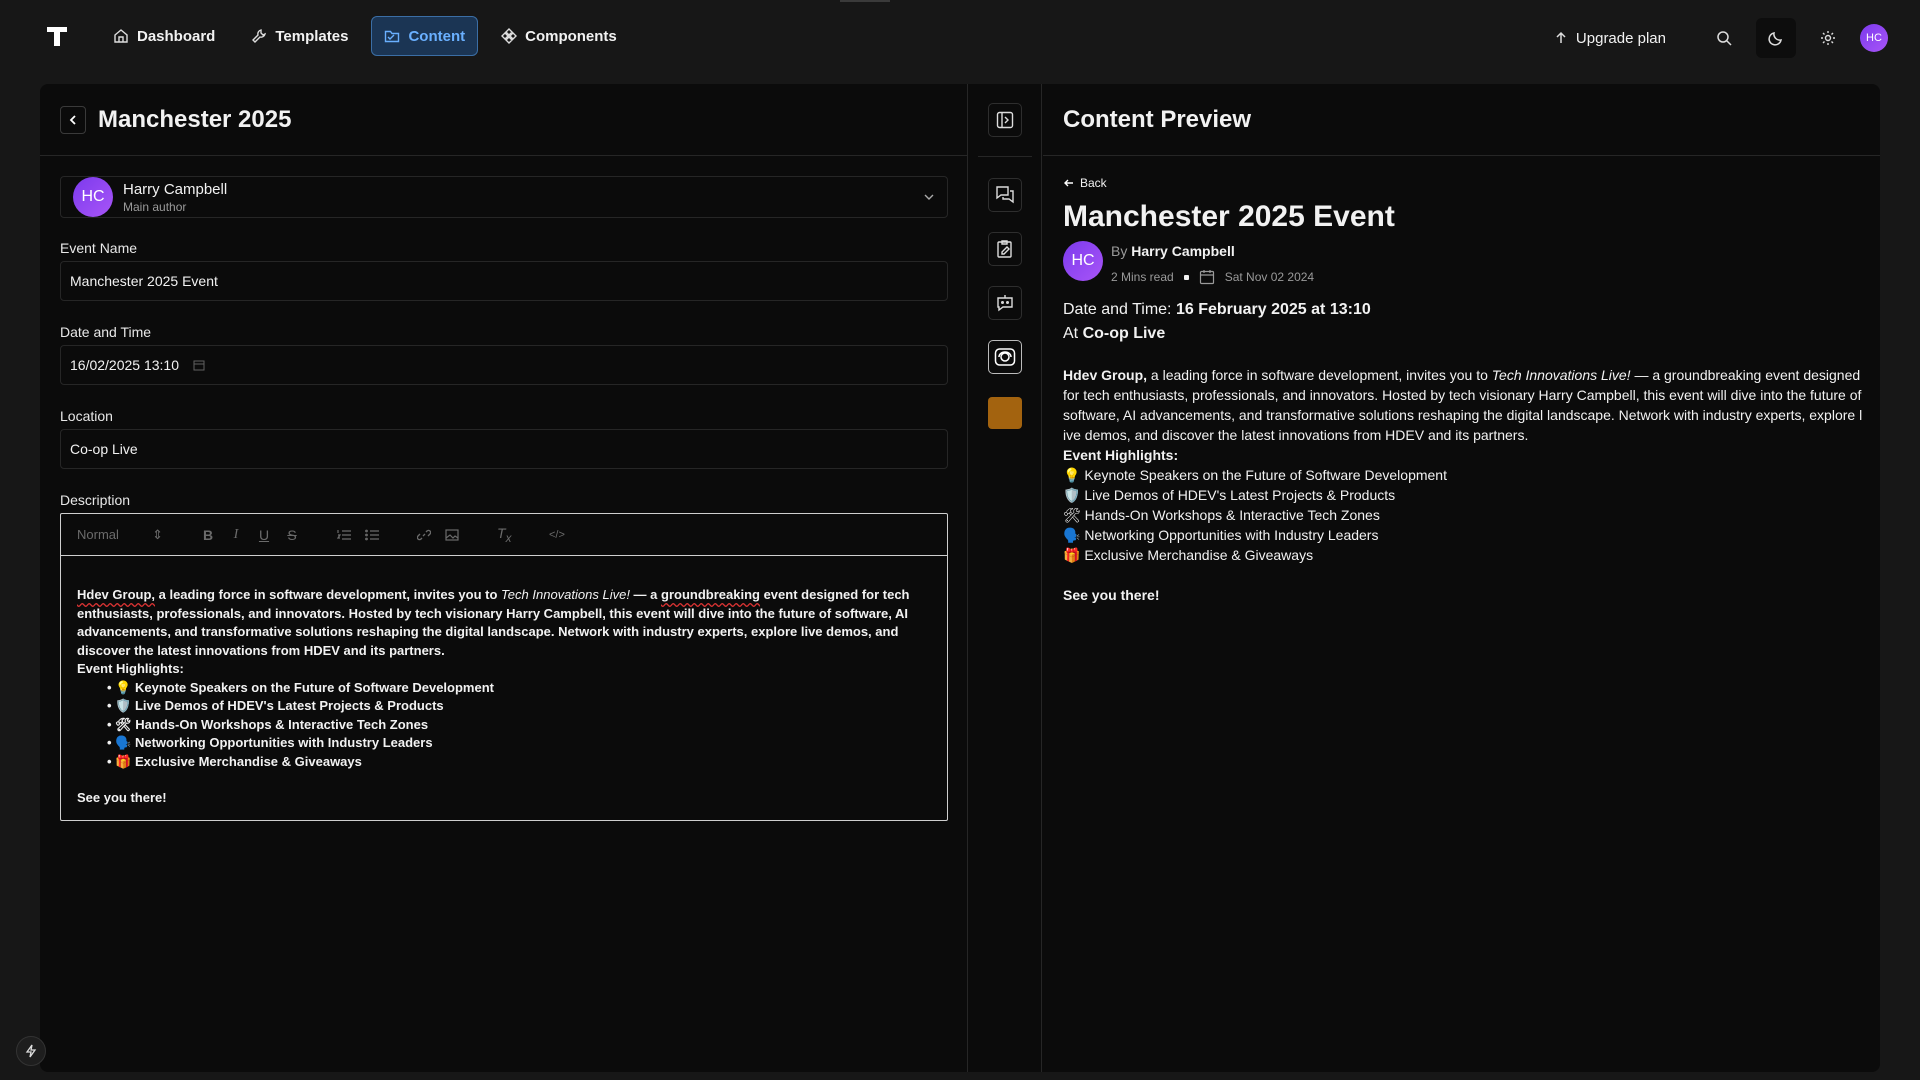 The image size is (1920, 1080). I want to click on clear-format-icon: Tx, so click(504, 535).